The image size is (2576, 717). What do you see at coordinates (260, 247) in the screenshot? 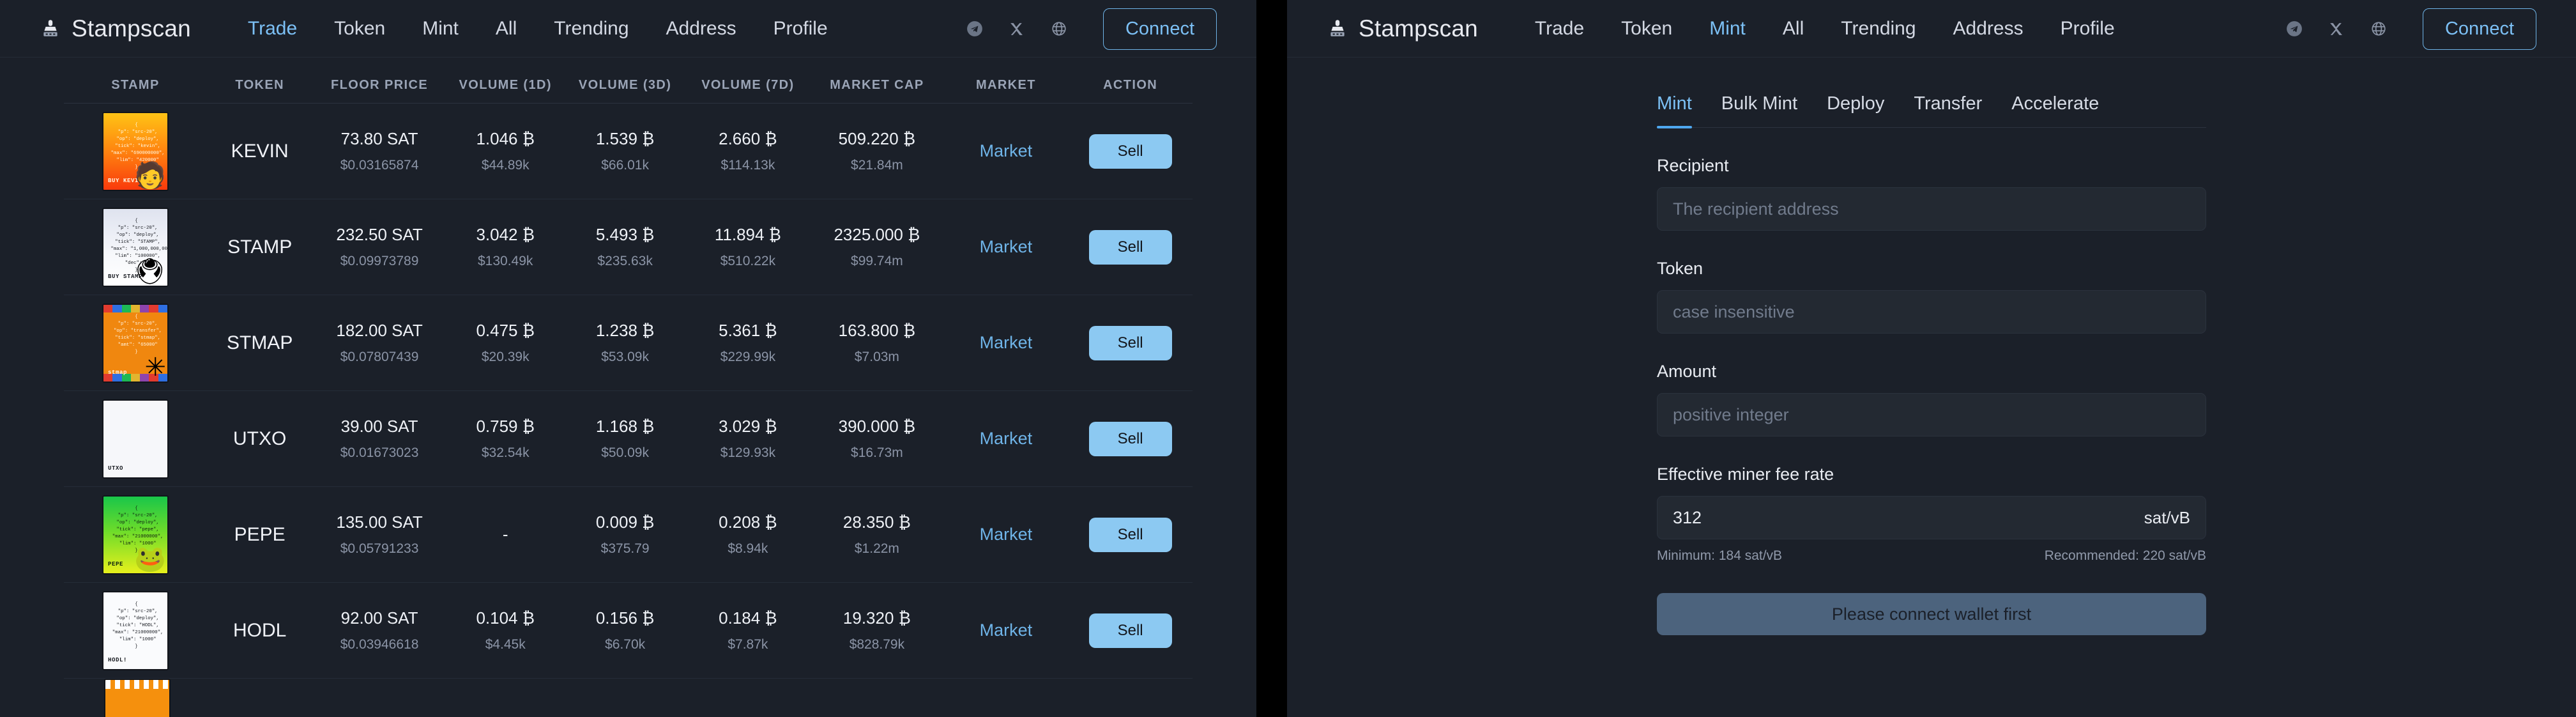
I see `cell-token-value: STAMP` at bounding box center [260, 247].